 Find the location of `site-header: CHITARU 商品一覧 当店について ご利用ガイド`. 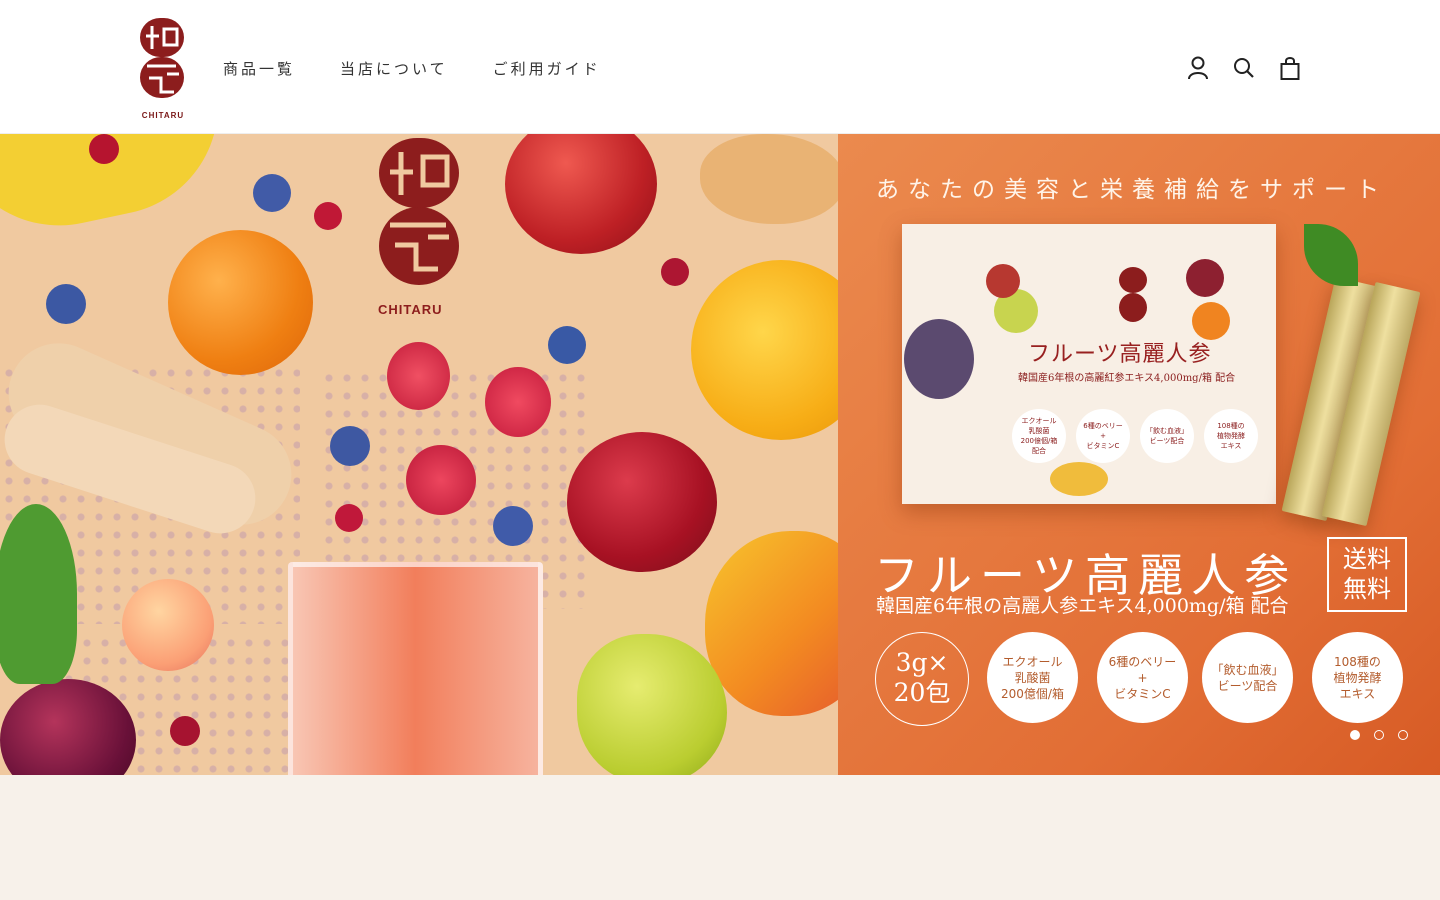

site-header: CHITARU 商品一覧 当店について ご利用ガイド is located at coordinates (720, 67).